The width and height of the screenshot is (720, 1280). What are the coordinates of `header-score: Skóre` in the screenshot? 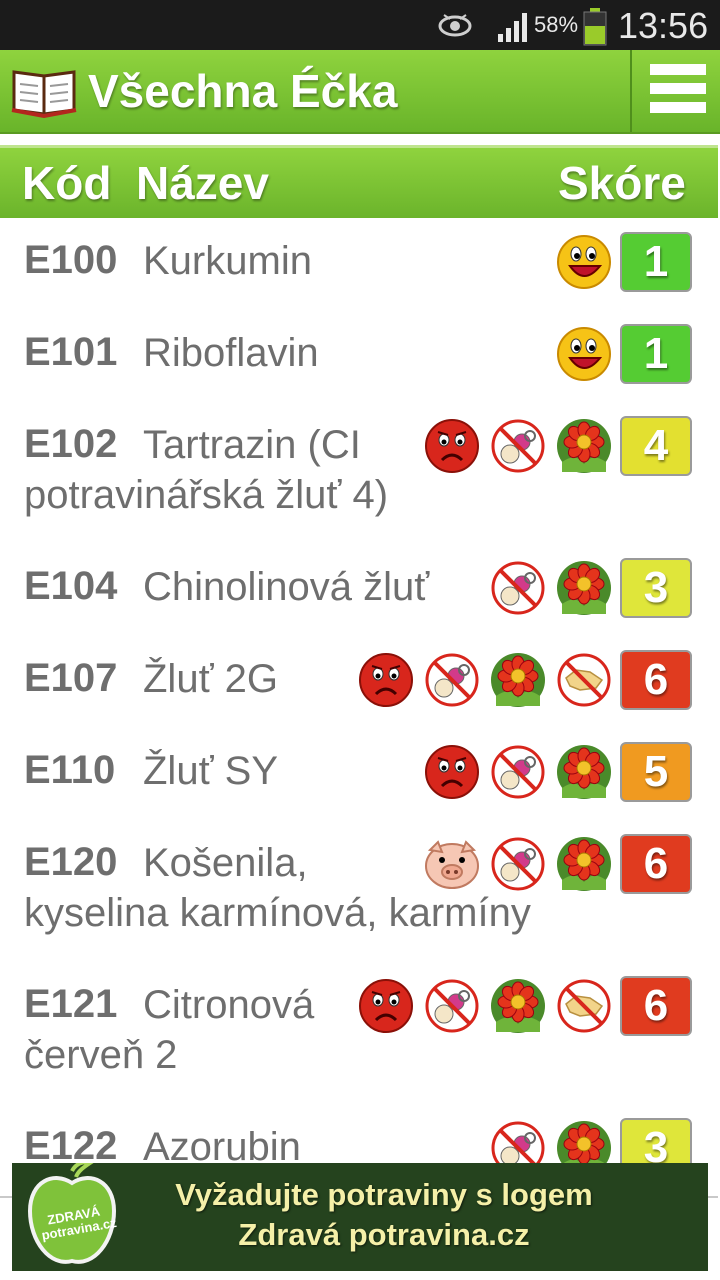 It's located at (622, 183).